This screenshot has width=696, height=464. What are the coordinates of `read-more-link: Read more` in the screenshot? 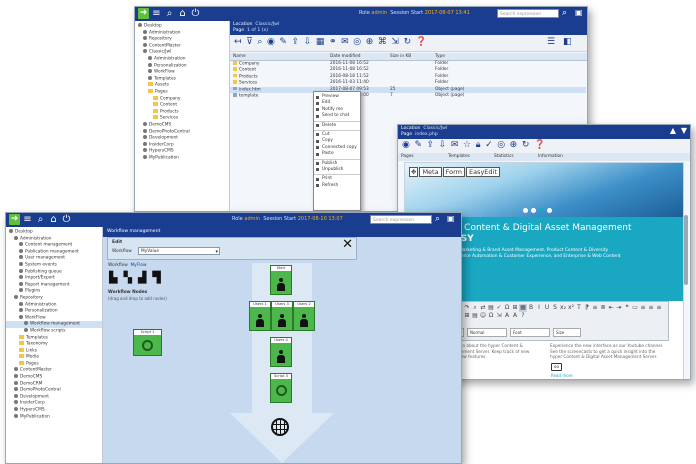 It's located at (562, 375).